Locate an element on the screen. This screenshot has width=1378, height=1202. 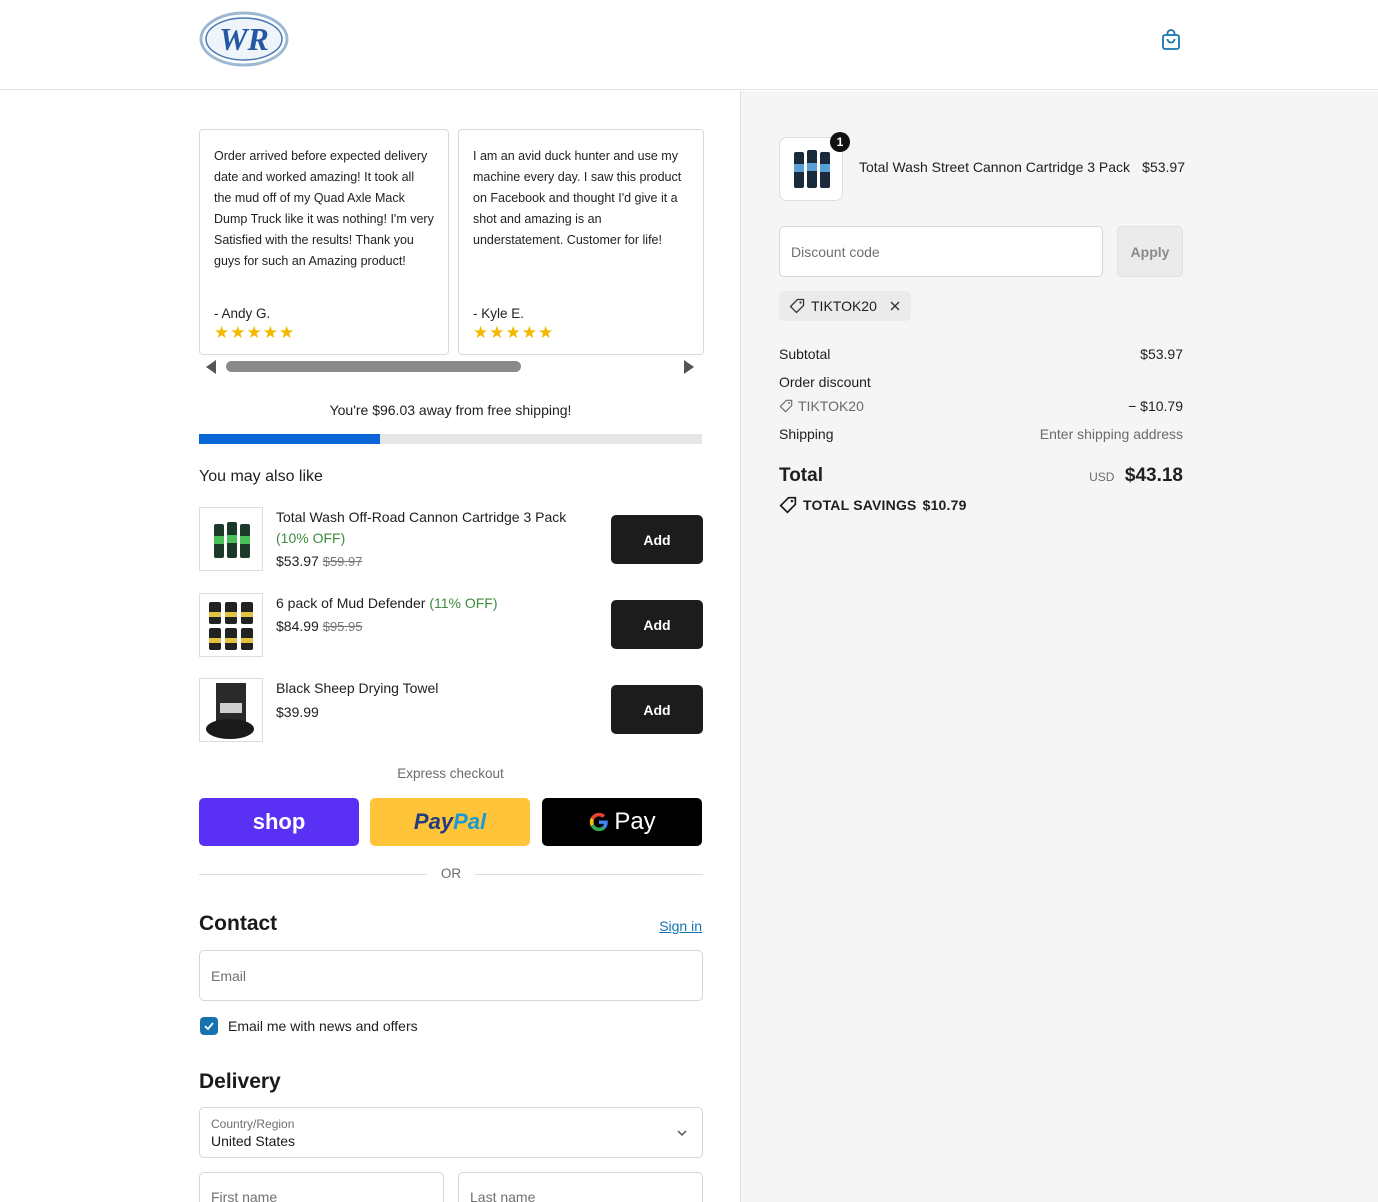
upsell-discount: (11% OFF) is located at coordinates (463, 603).